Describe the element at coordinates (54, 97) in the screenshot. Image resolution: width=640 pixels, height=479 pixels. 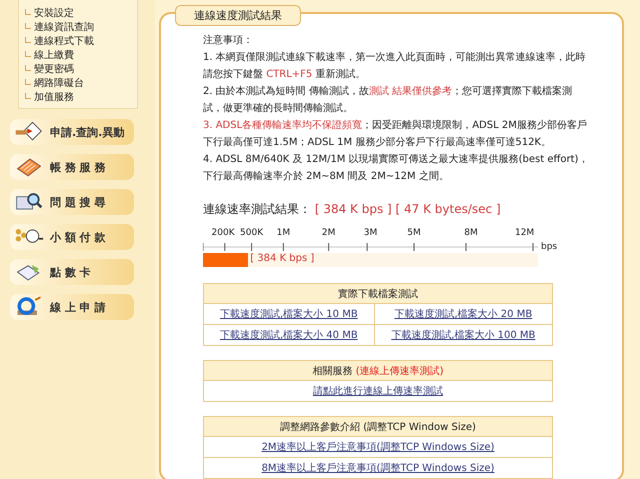
I see `sidebar-link: 加值服務` at that location.